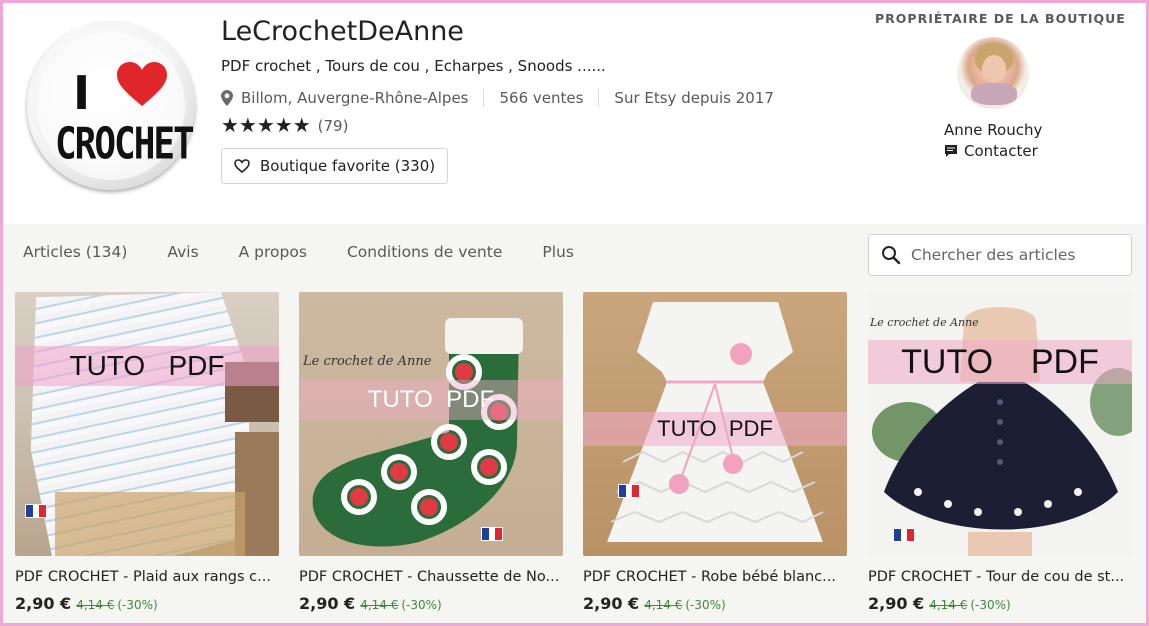 This screenshot has height=626, width=1149. Describe the element at coordinates (951, 151) in the screenshot. I see `message-icon` at that location.